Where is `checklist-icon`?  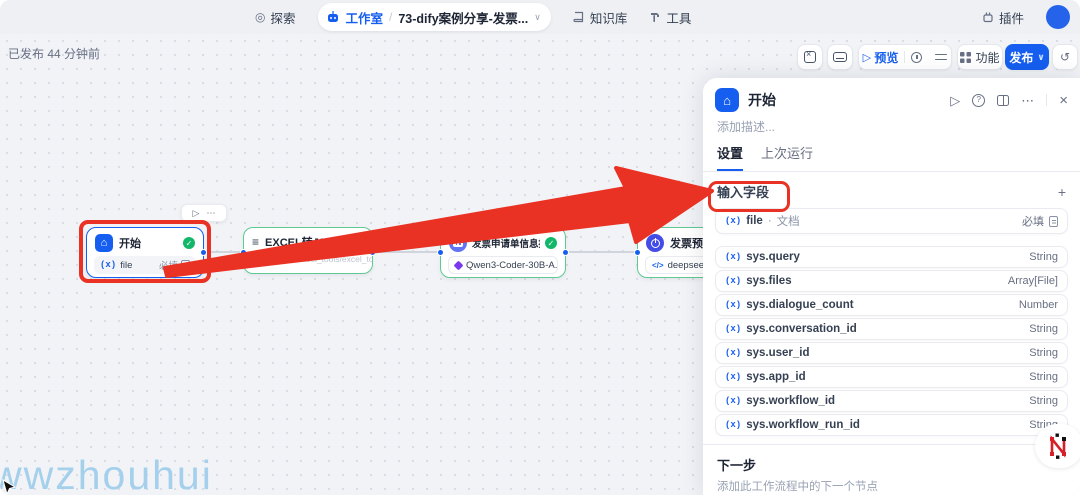 checklist-icon is located at coordinates (810, 56).